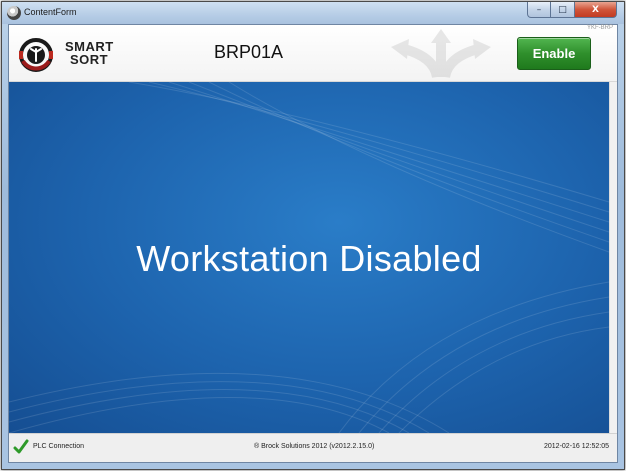 This screenshot has height=471, width=626. I want to click on workstation-status-message: Workstation Disabled, so click(309, 258).